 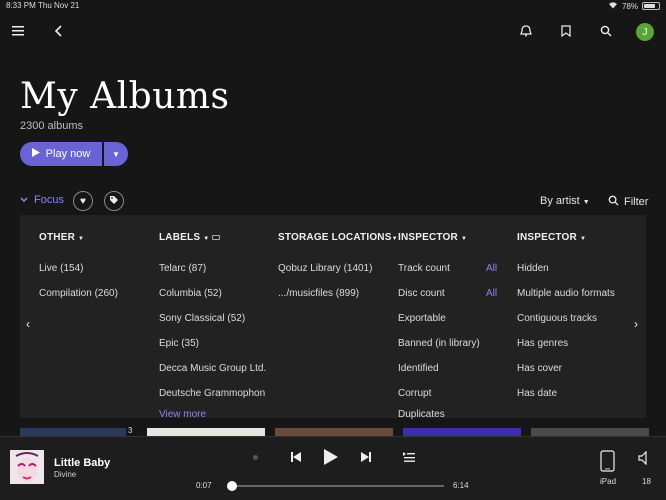 I want to click on view-more-link: View more, so click(x=215, y=415).